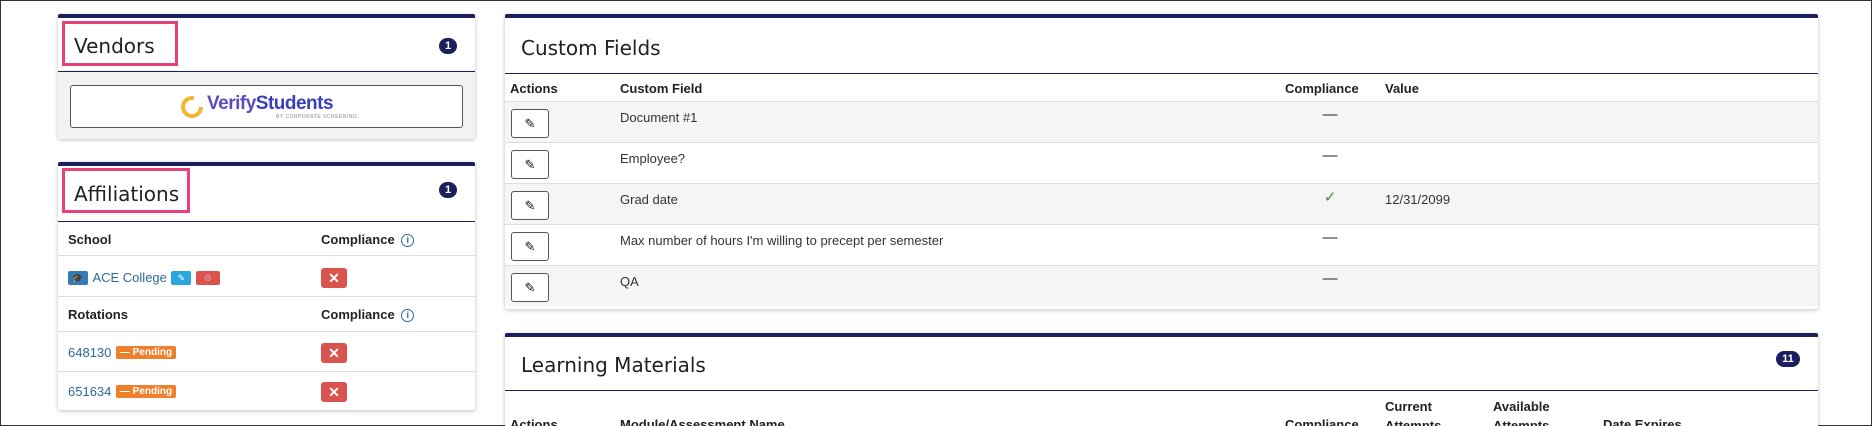  What do you see at coordinates (1521, 412) in the screenshot?
I see `lm-available-attempts-header: Available Attempts` at bounding box center [1521, 412].